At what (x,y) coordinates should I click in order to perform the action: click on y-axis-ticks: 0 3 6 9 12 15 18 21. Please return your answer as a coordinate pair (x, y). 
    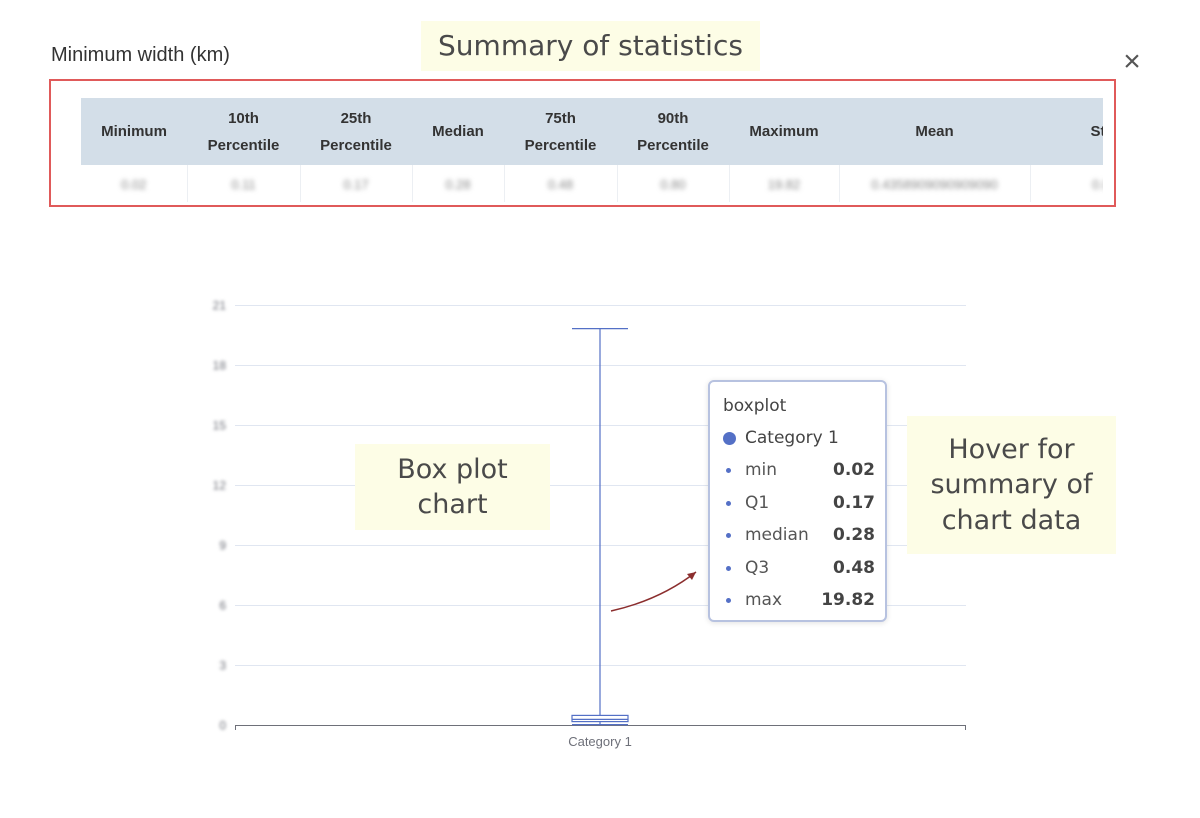
    Looking at the image, I should click on (220, 516).